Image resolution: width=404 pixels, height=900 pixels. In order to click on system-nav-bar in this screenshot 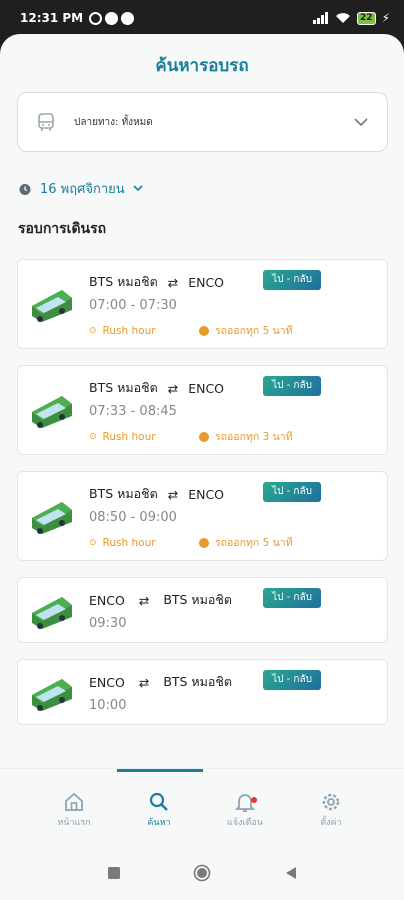, I will do `click(202, 876)`.